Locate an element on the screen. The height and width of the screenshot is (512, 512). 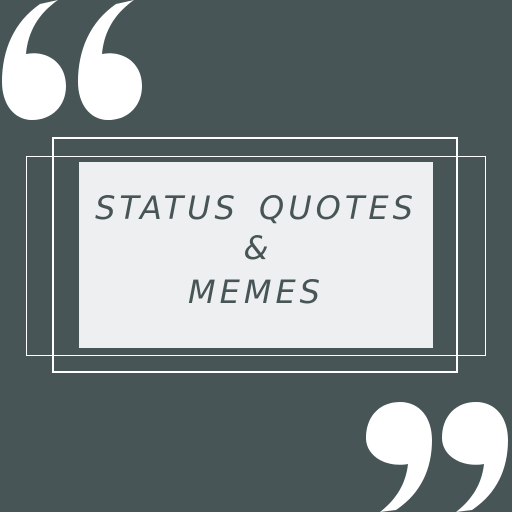
title-line-ampersand: & is located at coordinates (256, 248).